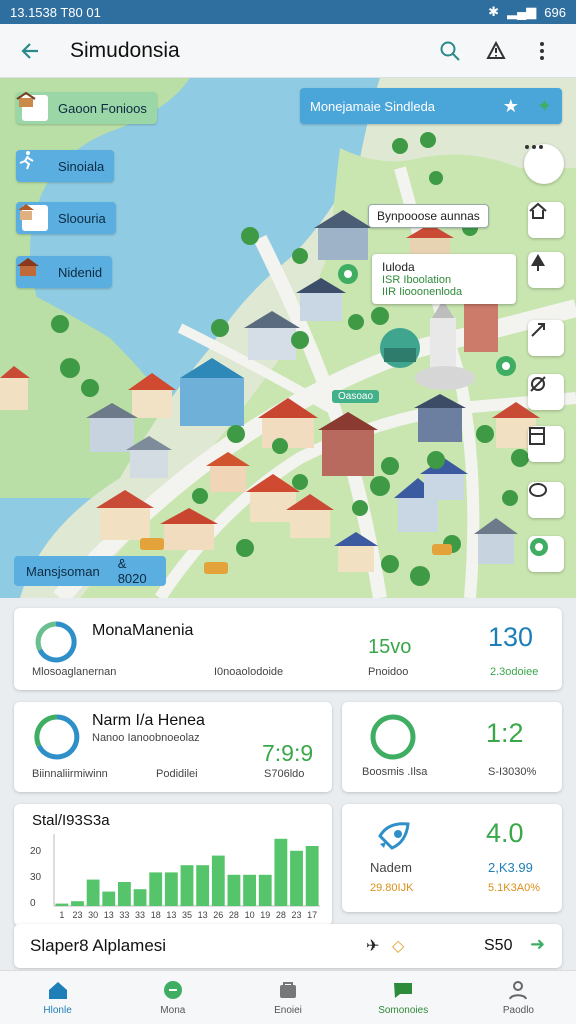  Describe the element at coordinates (32, 106) in the screenshot. I see `building-icon` at that location.